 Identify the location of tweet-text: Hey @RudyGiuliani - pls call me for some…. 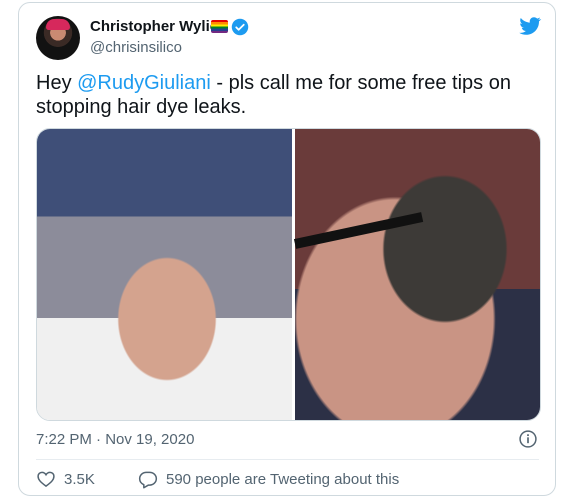
(286, 95).